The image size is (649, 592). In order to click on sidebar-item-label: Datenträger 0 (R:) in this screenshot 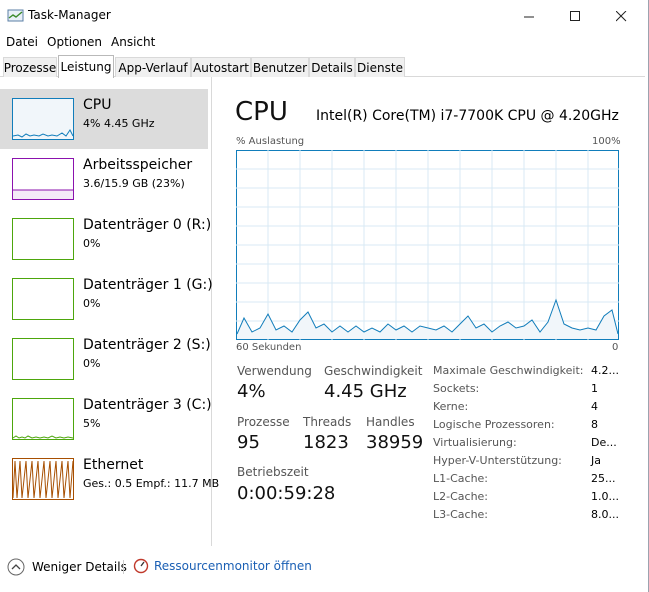, I will do `click(147, 225)`.